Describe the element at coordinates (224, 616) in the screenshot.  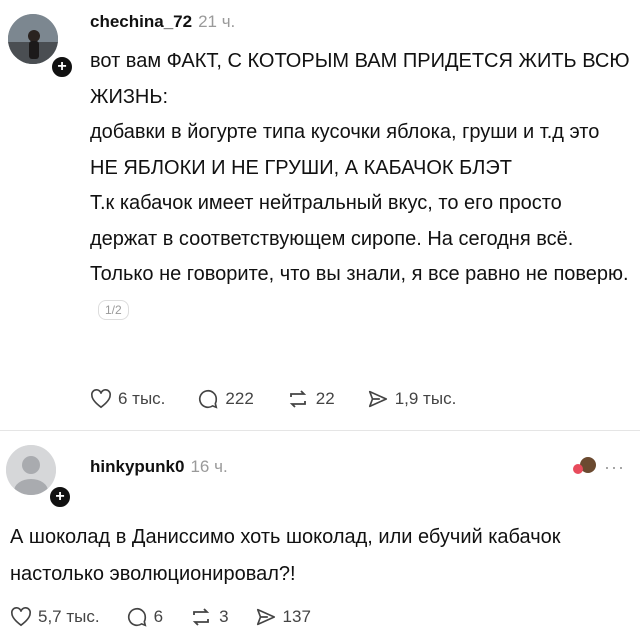
I see `repost-count: 3` at that location.